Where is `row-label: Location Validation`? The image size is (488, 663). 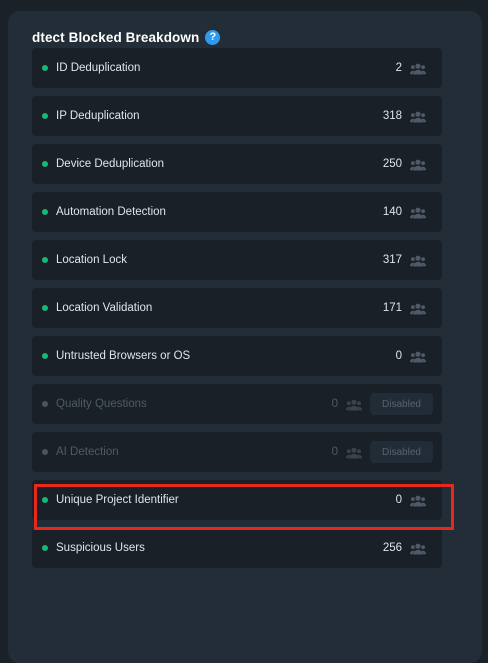 row-label: Location Validation is located at coordinates (104, 308).